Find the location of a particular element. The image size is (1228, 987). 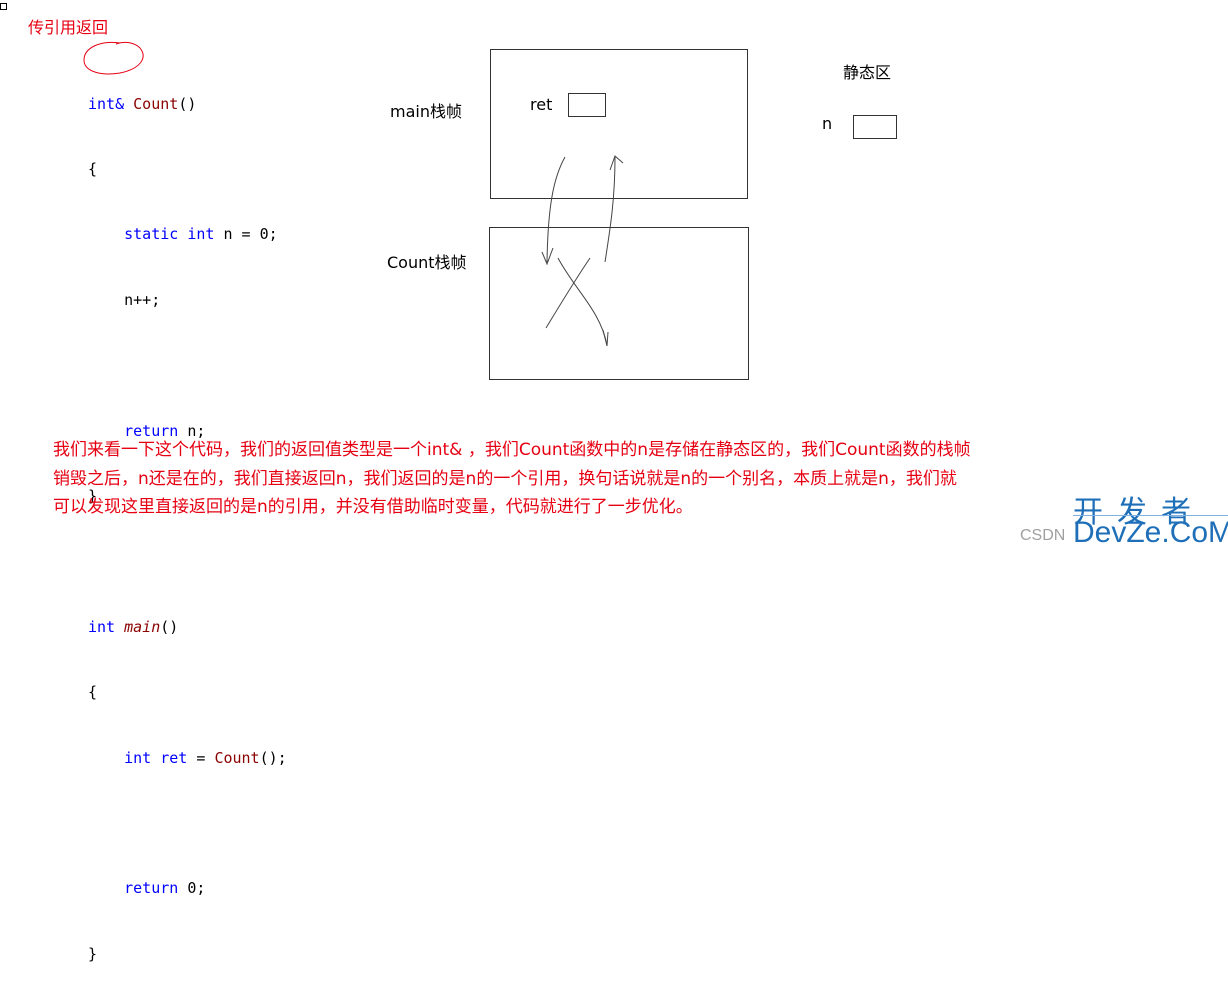

watermark-devze-logo: DevZe.CoM is located at coordinates (1150, 532).